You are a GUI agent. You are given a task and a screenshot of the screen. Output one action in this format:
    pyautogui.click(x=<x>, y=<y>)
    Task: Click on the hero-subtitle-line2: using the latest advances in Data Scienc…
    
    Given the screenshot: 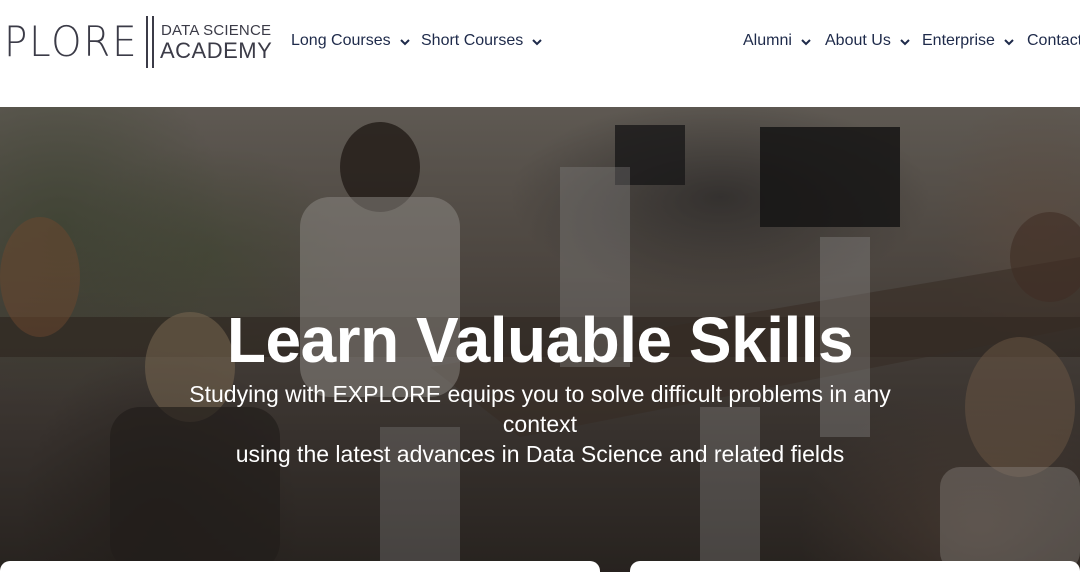 What is the action you would take?
    pyautogui.click(x=540, y=454)
    